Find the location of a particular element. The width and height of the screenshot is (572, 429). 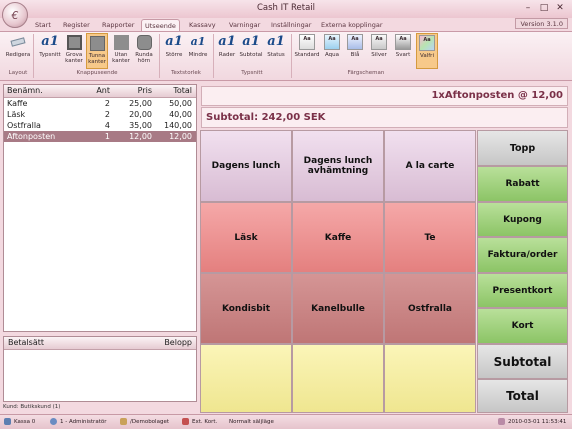

rader-button: a1 Rader is located at coordinates (227, 45).